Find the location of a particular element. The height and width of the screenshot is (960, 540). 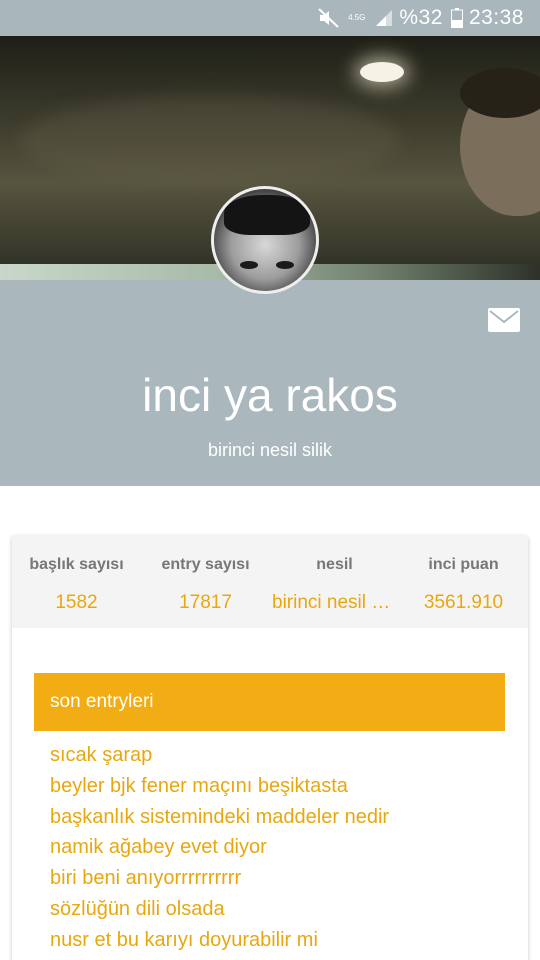

stat-label: inci puan is located at coordinates (463, 564).